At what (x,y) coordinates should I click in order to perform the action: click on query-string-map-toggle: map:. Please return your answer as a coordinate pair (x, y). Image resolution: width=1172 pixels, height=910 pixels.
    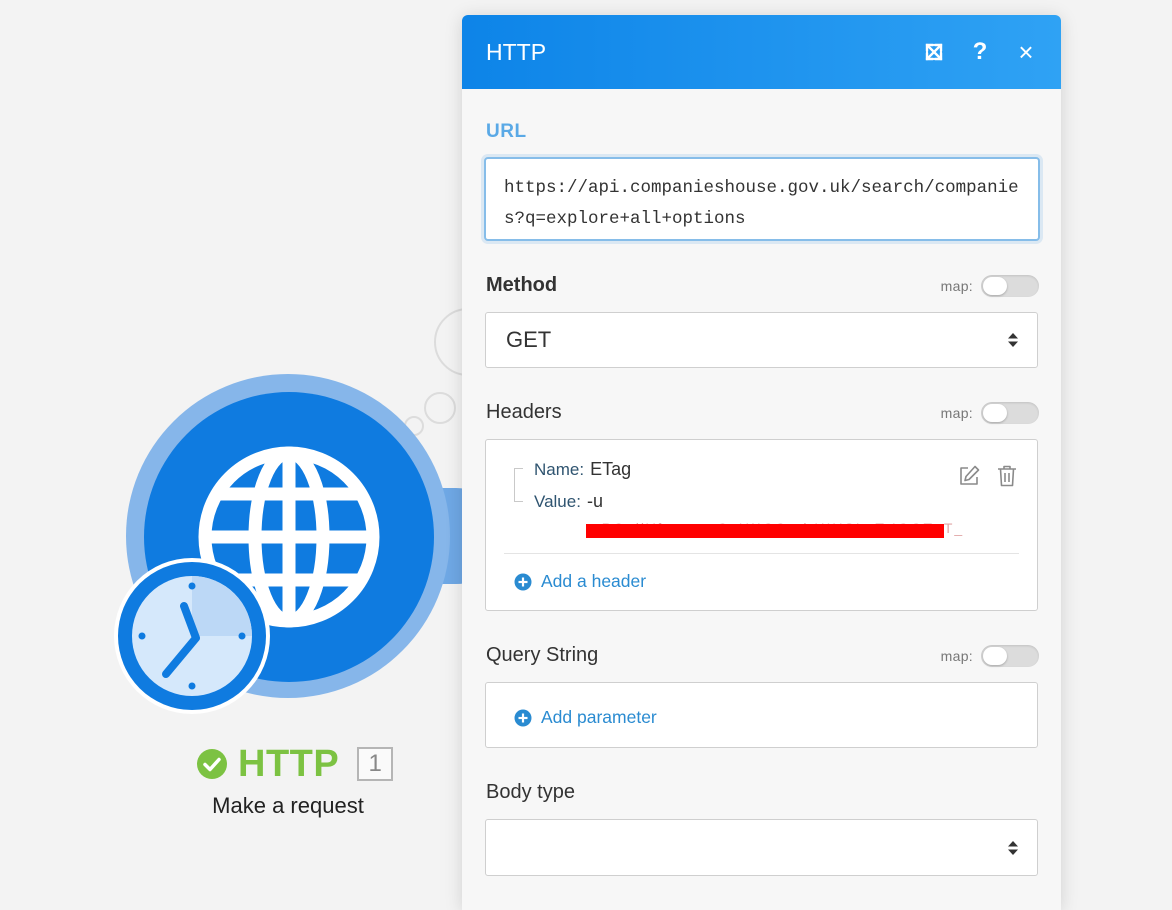
    Looking at the image, I should click on (990, 656).